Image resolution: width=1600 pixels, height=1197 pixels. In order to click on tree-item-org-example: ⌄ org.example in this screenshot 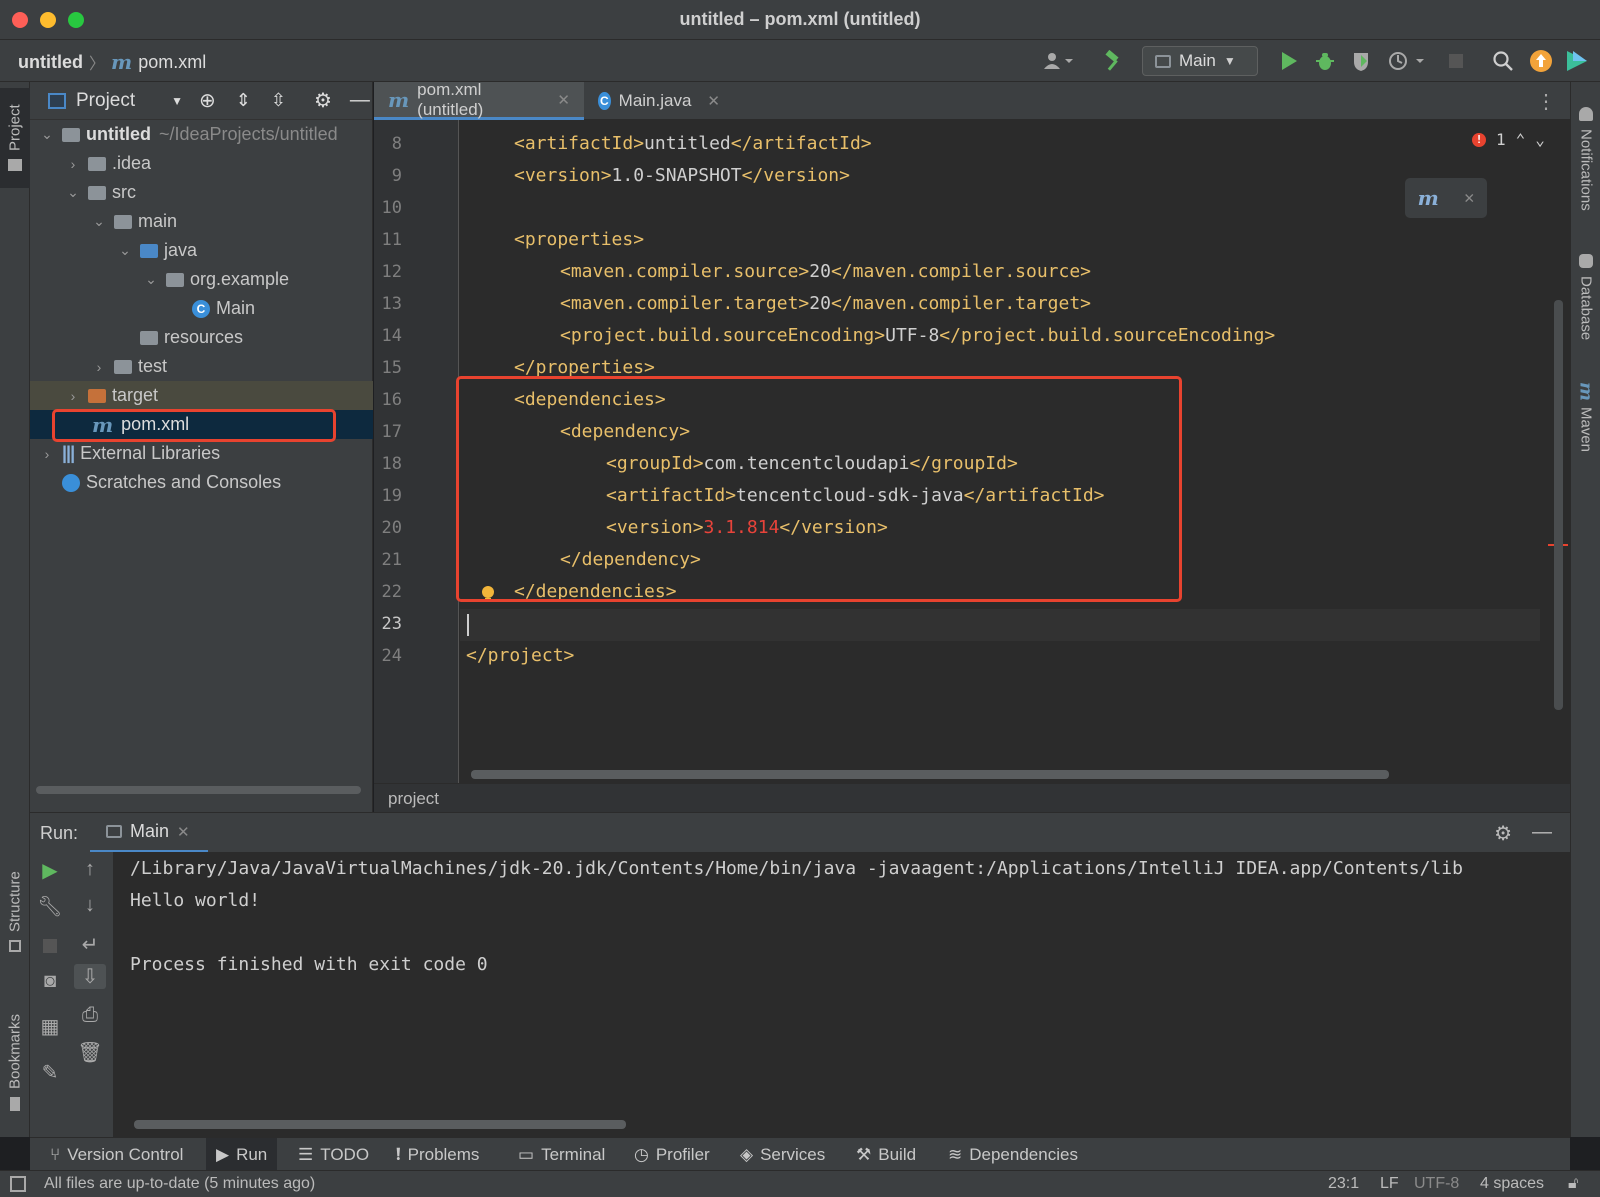, I will do `click(201, 279)`.